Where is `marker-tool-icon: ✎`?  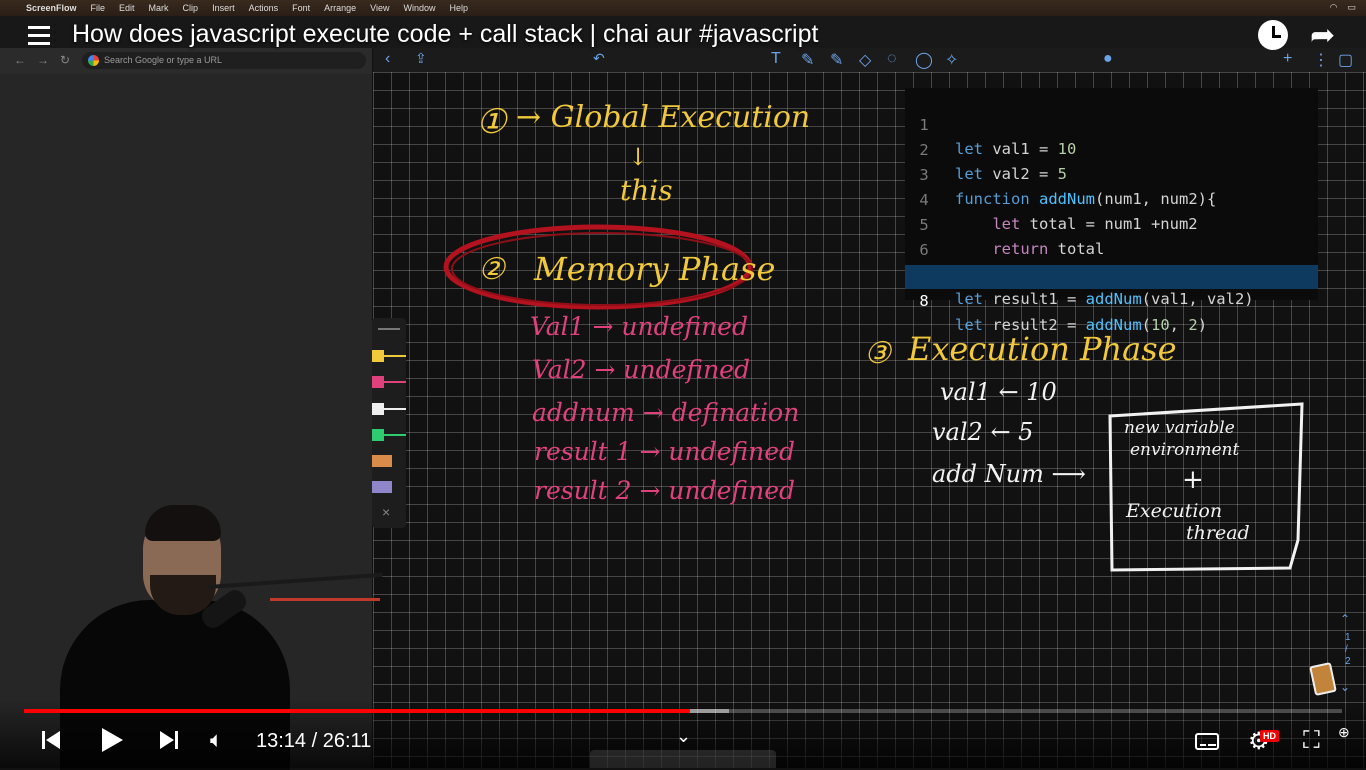
marker-tool-icon: ✎ is located at coordinates (836, 60).